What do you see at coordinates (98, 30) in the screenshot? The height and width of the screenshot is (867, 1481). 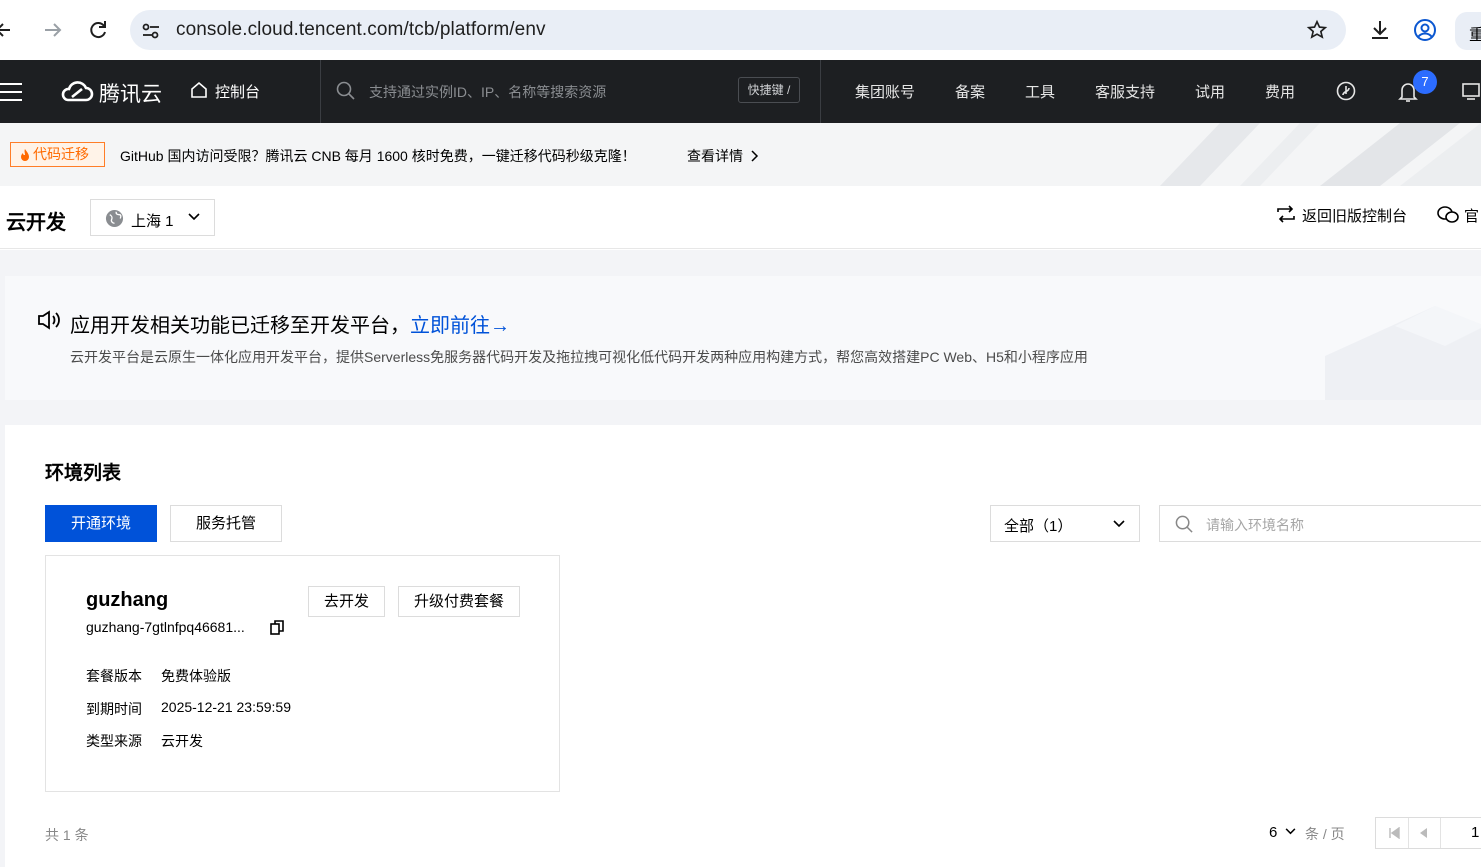 I see `reload-icon` at bounding box center [98, 30].